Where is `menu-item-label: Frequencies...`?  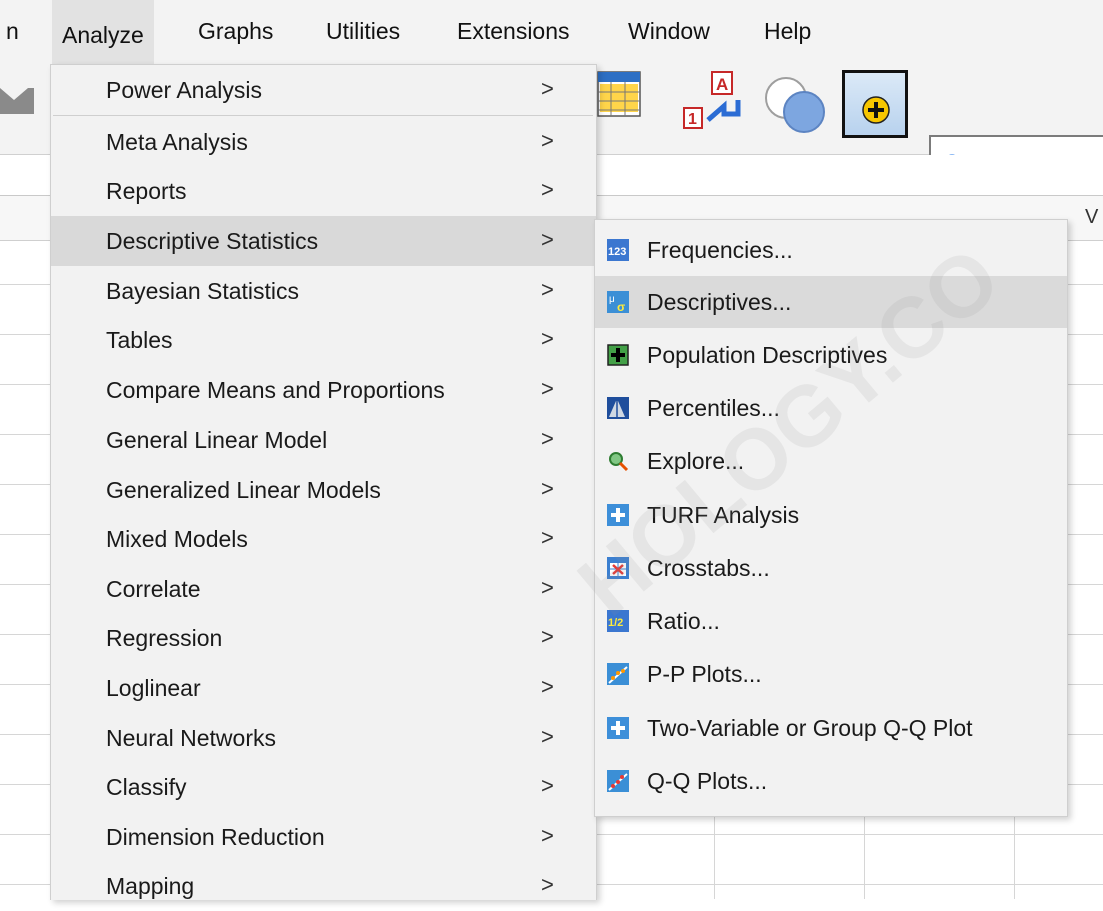 menu-item-label: Frequencies... is located at coordinates (720, 250).